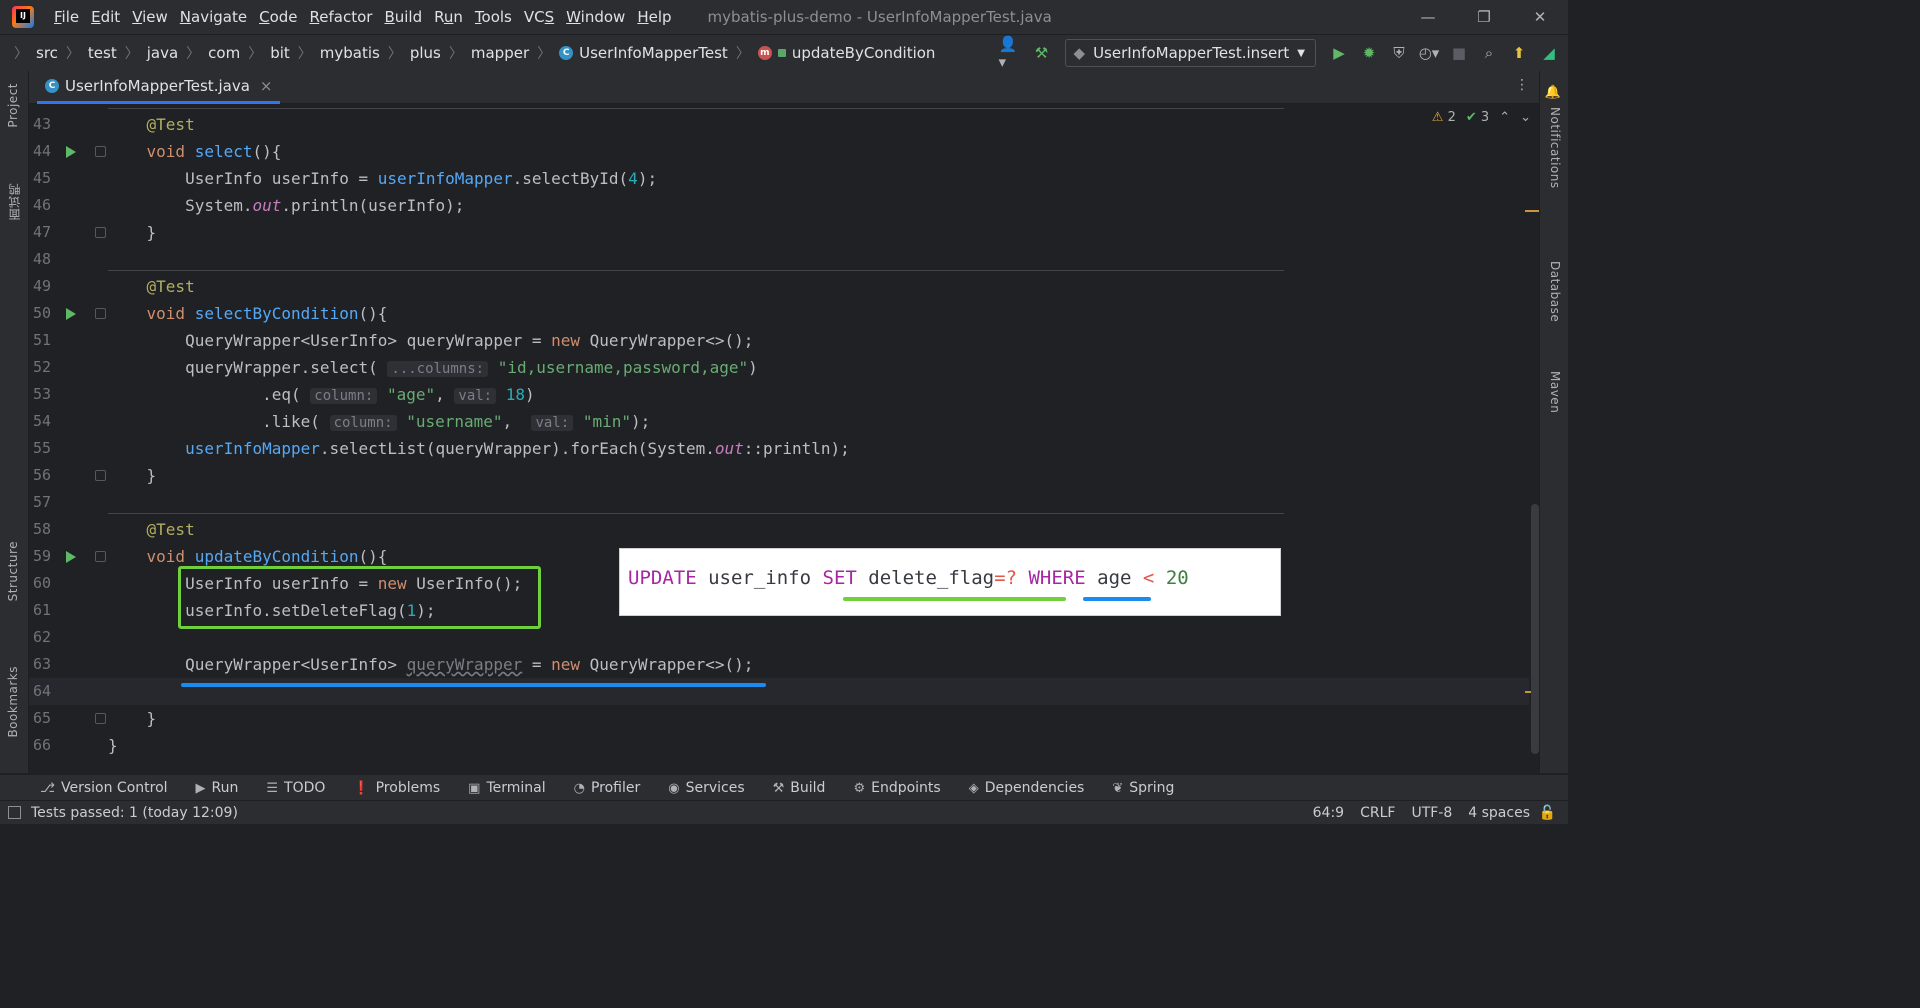 This screenshot has height=1008, width=1920. Describe the element at coordinates (1377, 813) in the screenshot. I see `line-separator: CRLF` at that location.